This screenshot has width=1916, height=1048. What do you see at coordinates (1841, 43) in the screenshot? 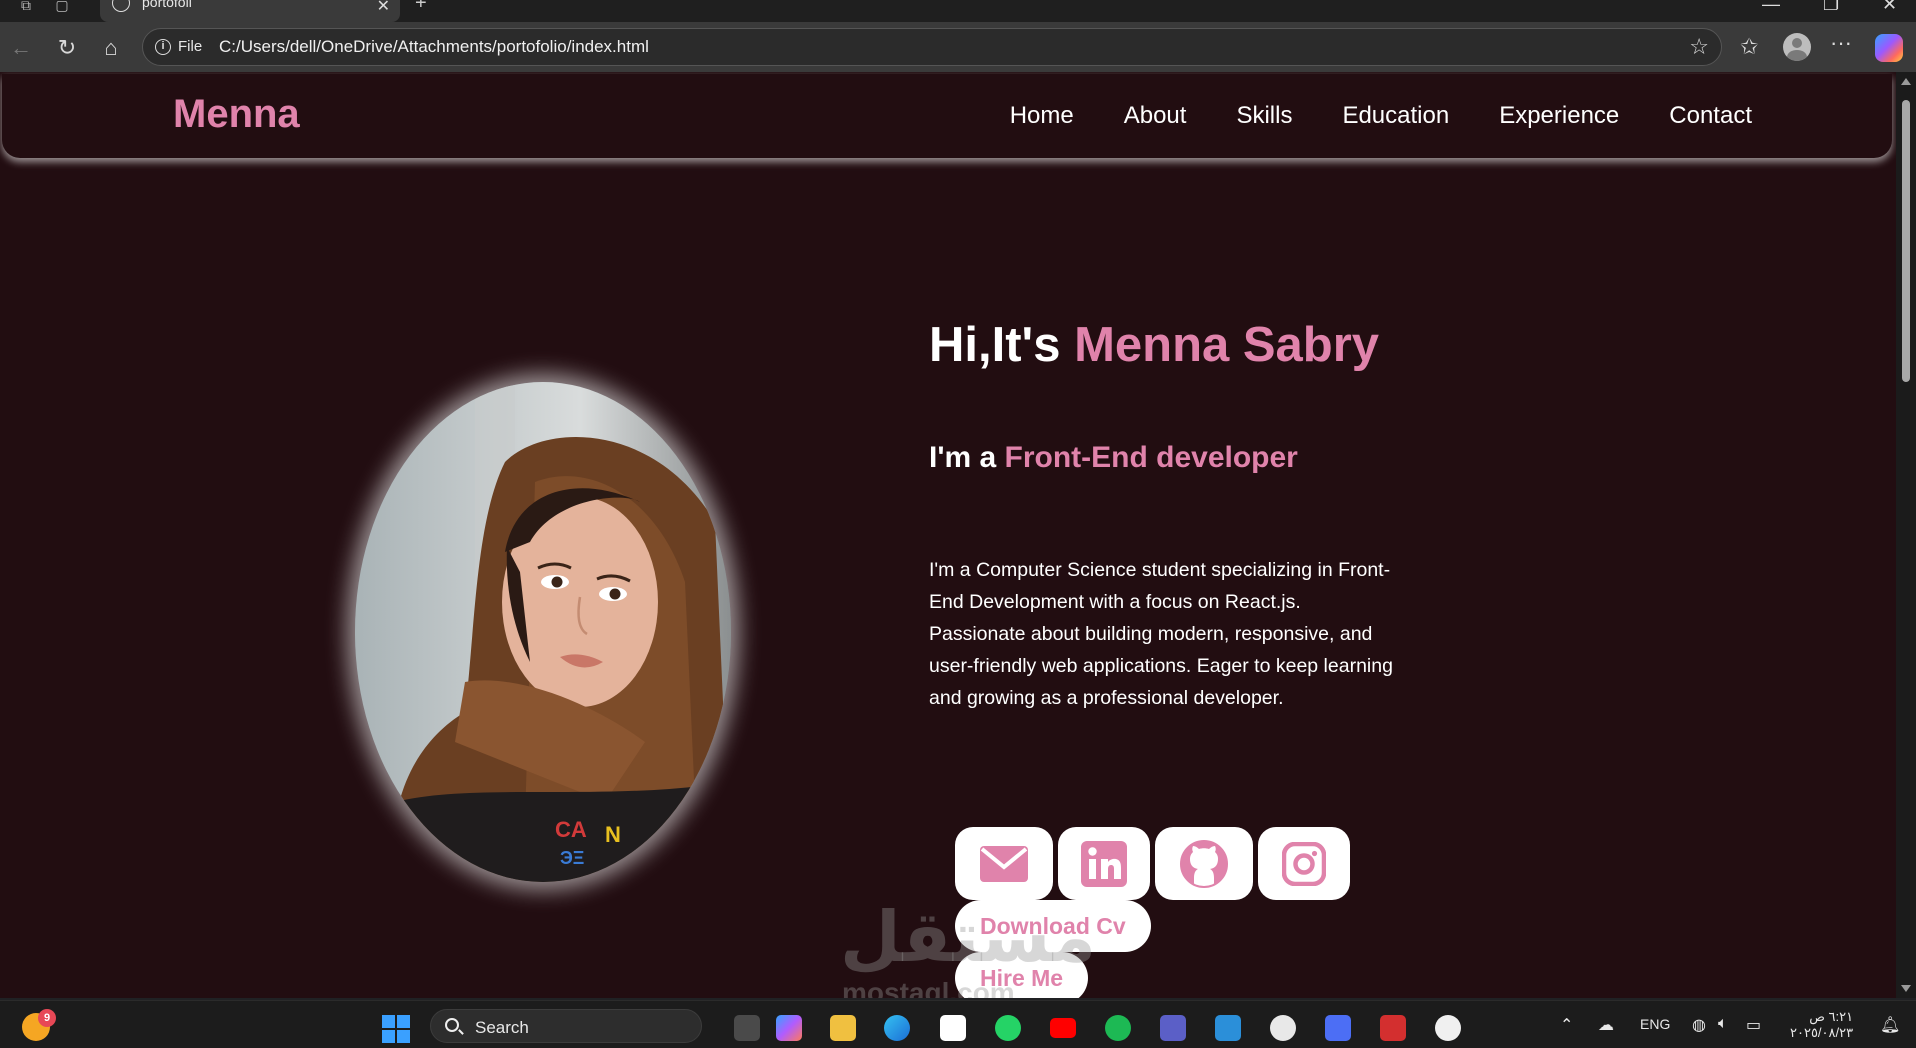
I see `more-icon: ···` at bounding box center [1841, 43].